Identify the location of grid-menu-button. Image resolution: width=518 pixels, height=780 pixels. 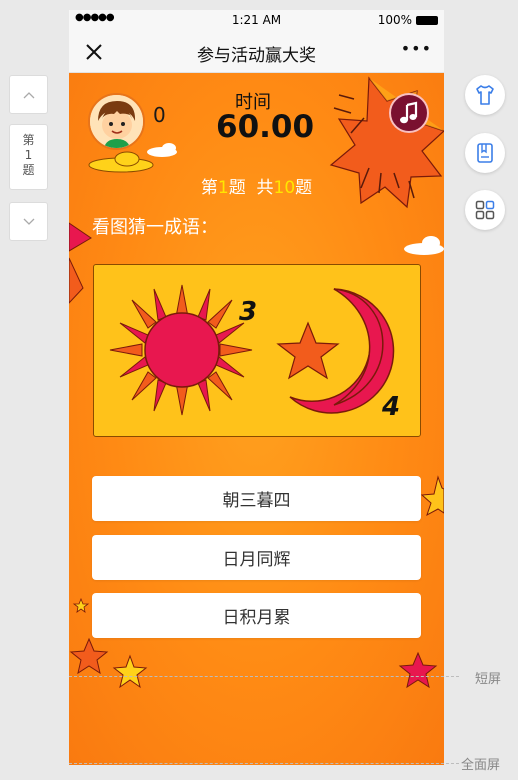
(485, 210).